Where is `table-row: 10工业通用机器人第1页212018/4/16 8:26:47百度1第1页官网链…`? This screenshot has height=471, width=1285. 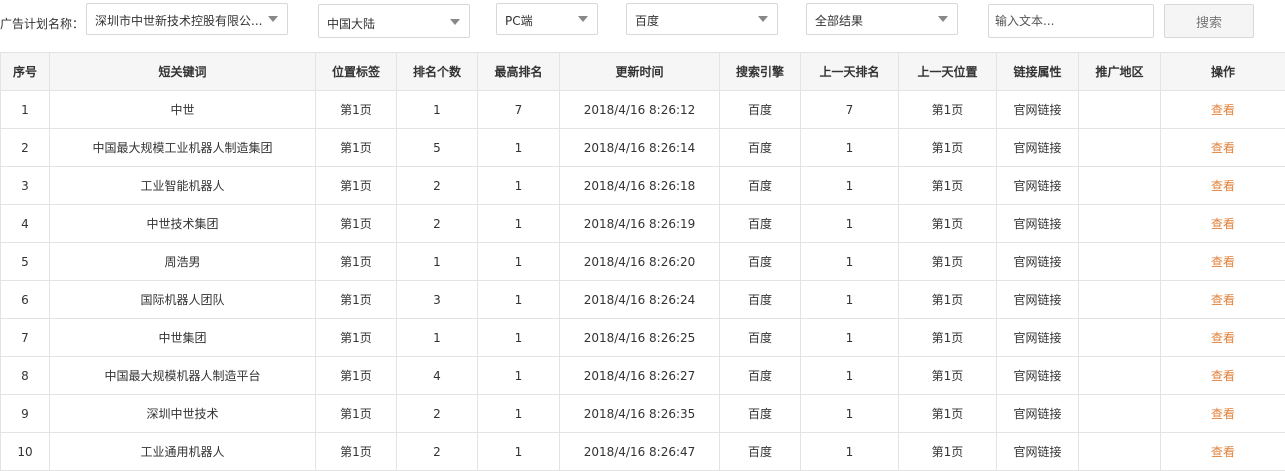
table-row: 10工业通用机器人第1页212018/4/16 8:26:47百度1第1页官网链… is located at coordinates (643, 452).